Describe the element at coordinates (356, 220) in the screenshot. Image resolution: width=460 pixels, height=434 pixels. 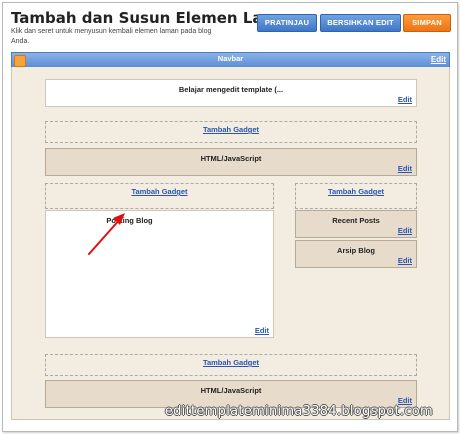
I see `recent-posts-title: Recent Posts` at that location.